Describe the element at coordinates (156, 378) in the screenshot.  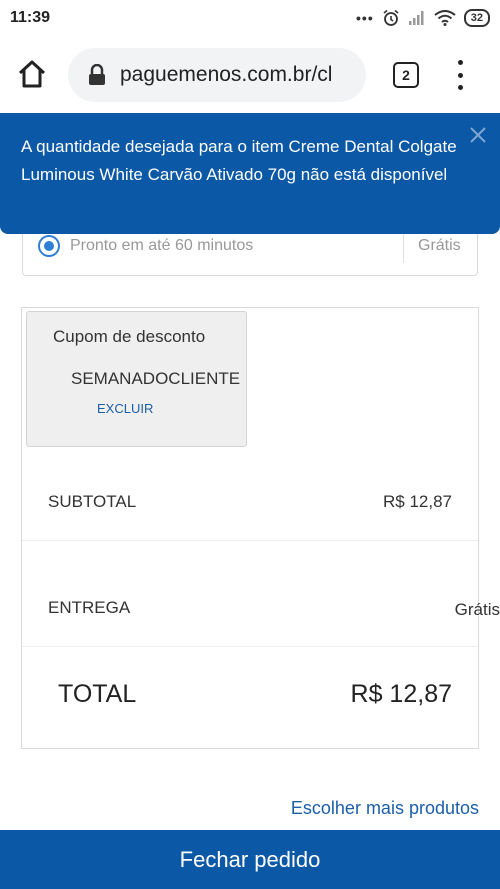
I see `coupon-code: SEMANADOCLIENTE` at that location.